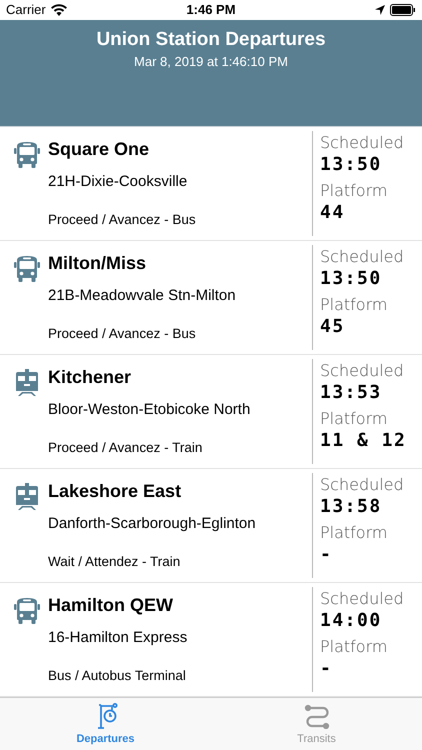 The width and height of the screenshot is (422, 750). I want to click on carrier-label: Carrier, so click(26, 10).